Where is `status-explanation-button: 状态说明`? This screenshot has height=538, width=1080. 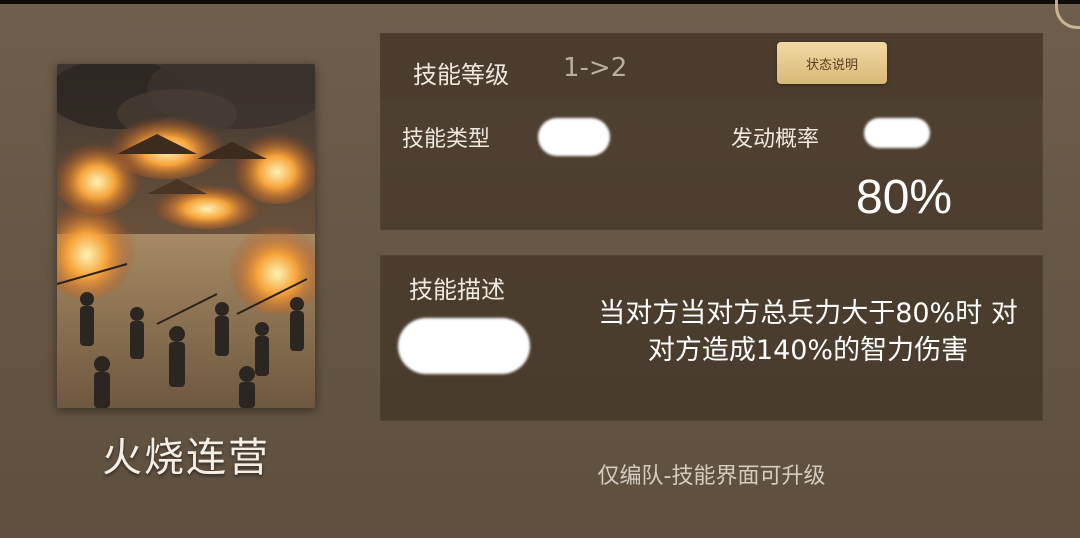 status-explanation-button: 状态说明 is located at coordinates (832, 63).